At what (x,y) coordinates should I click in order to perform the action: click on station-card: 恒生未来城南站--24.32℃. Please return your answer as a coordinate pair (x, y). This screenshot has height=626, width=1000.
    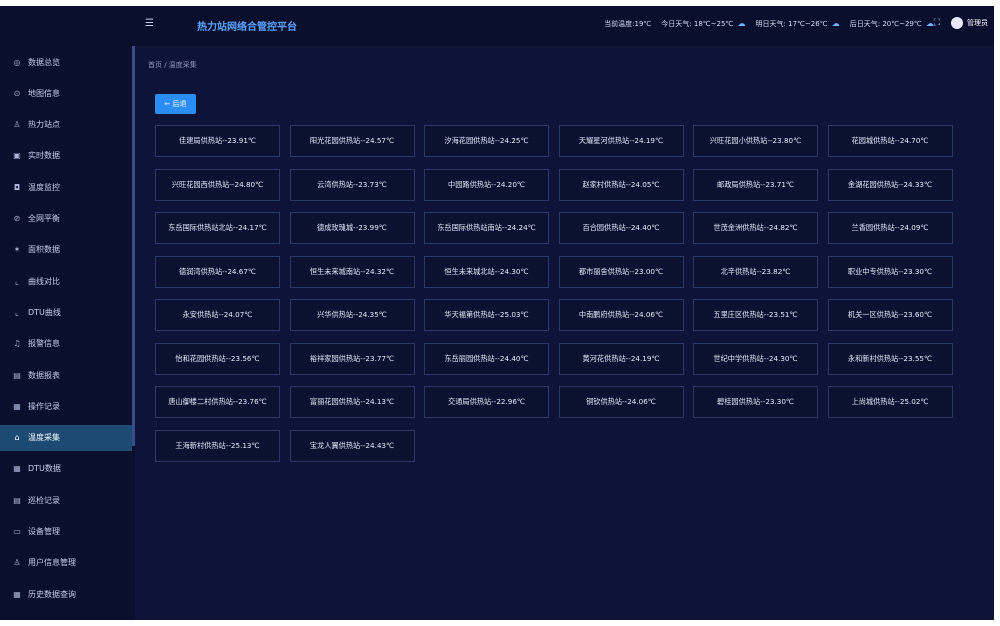
    Looking at the image, I should click on (352, 271).